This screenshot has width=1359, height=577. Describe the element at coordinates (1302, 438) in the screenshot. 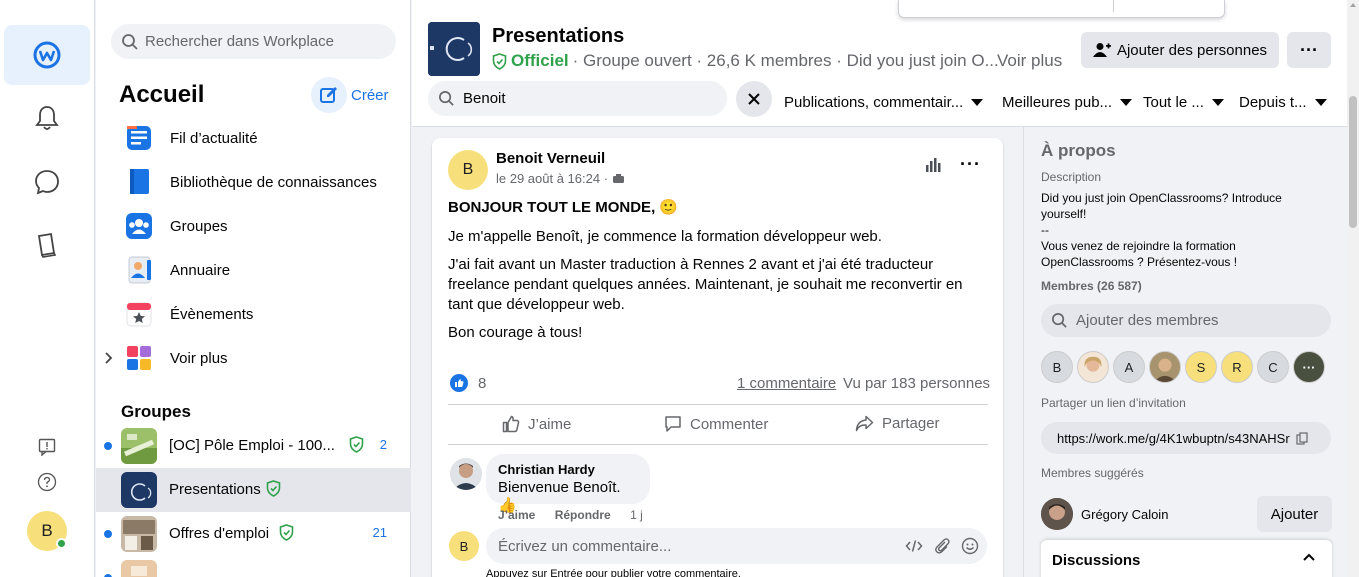

I see `copy-icon` at that location.